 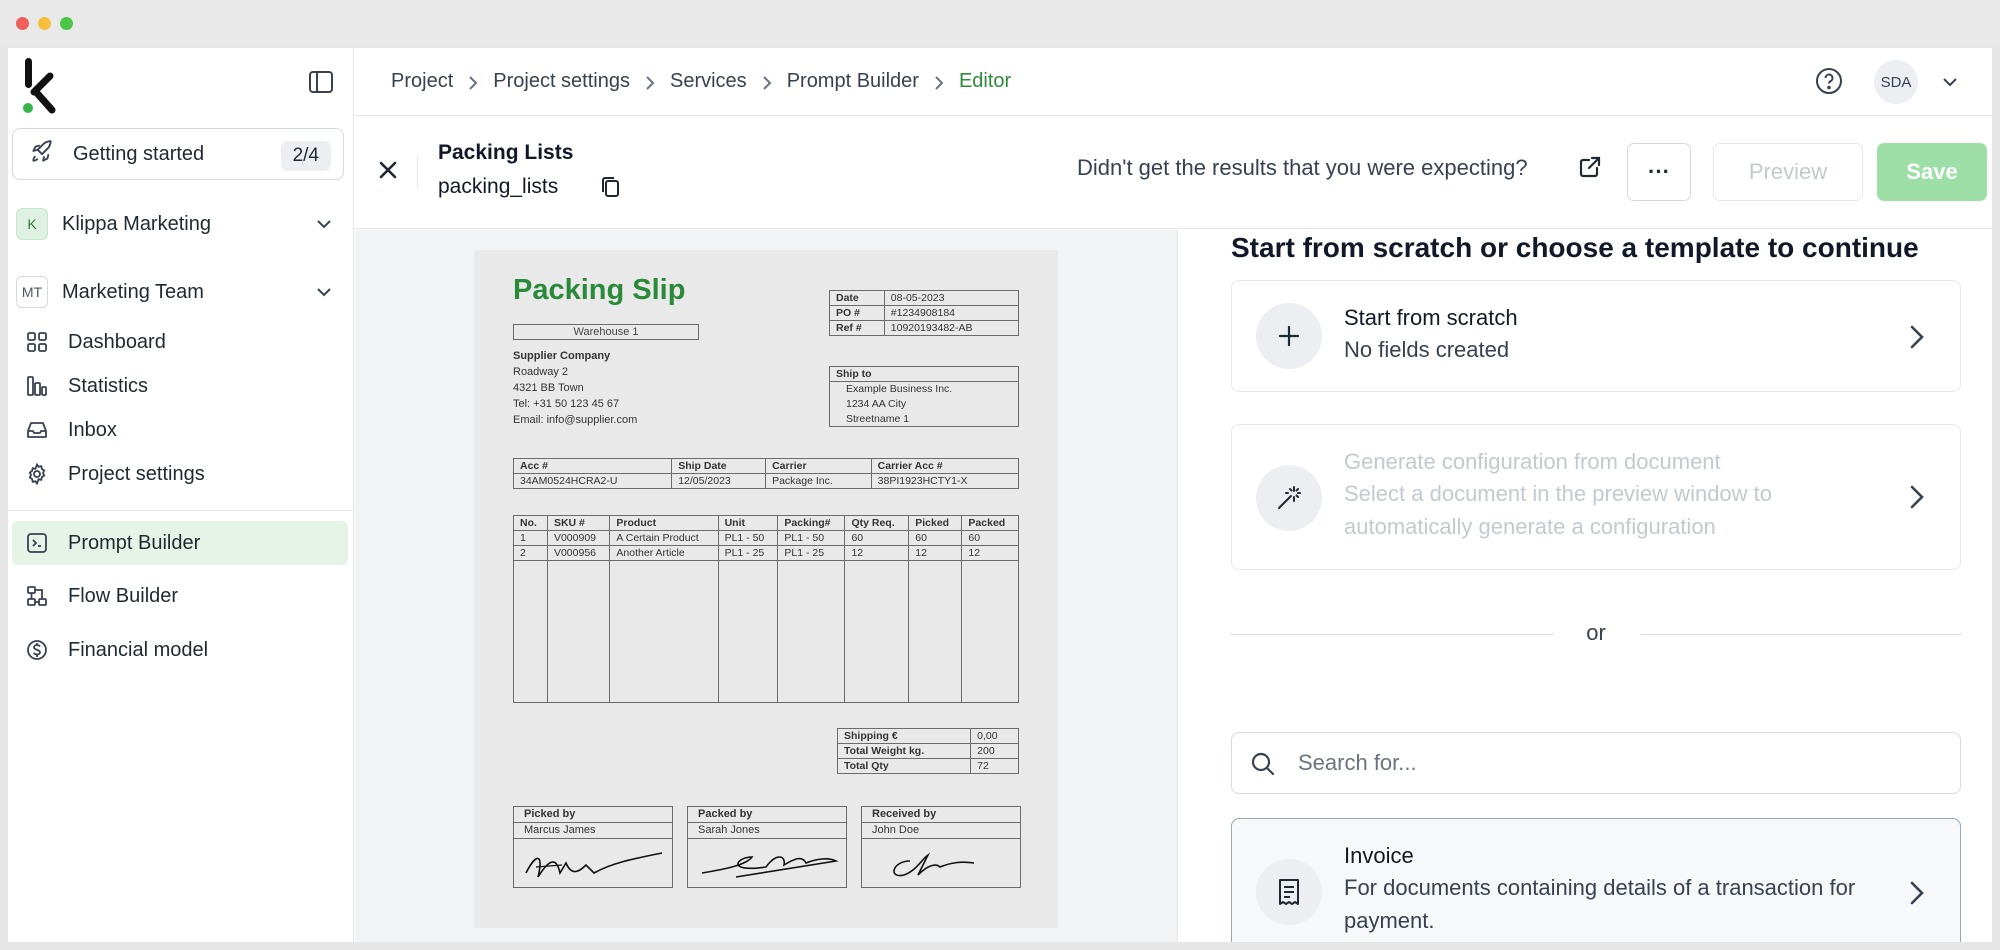 What do you see at coordinates (1532, 461) in the screenshot?
I see `option-title: Generate configuration from document` at bounding box center [1532, 461].